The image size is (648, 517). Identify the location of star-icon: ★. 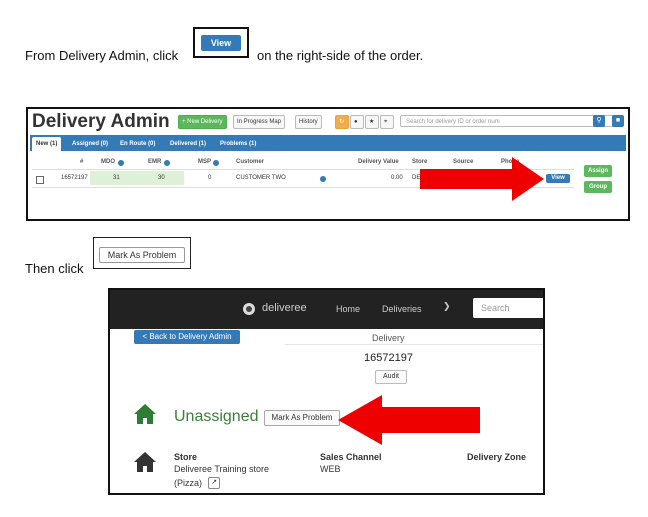
(372, 122).